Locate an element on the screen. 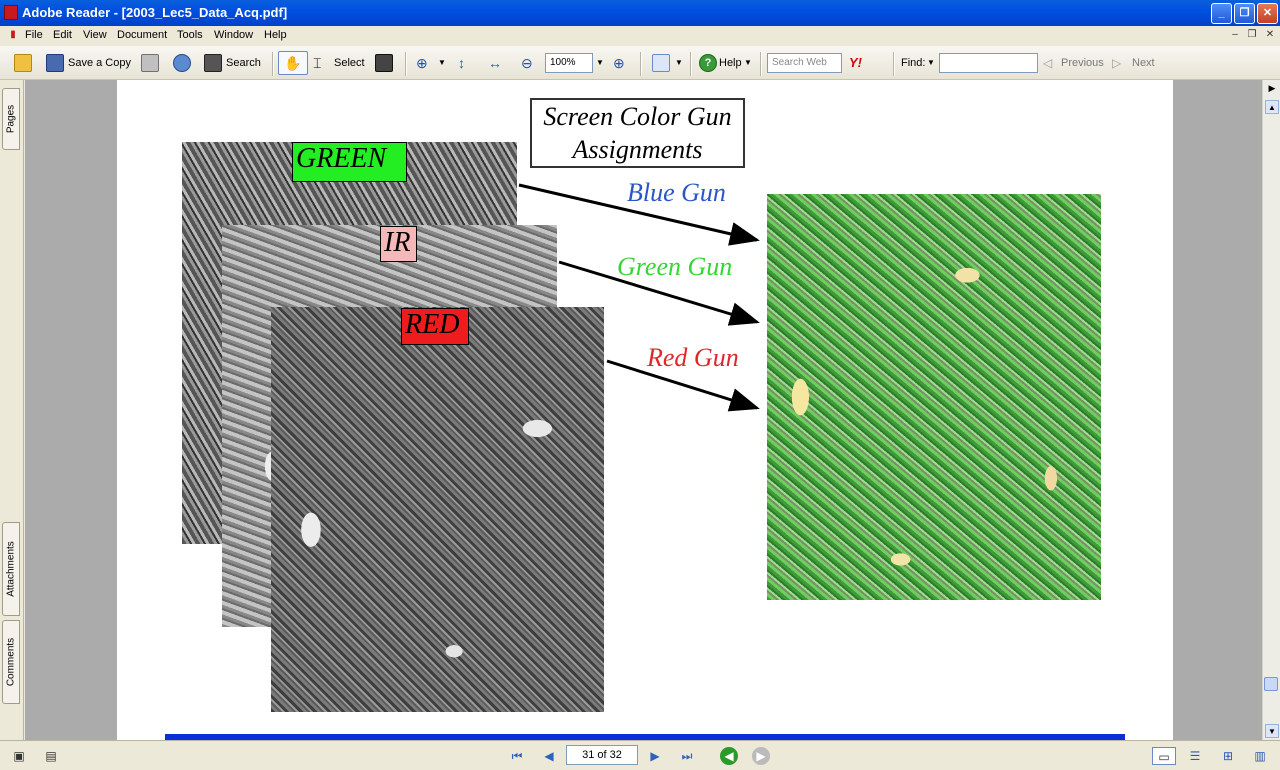  email-icon is located at coordinates (182, 63).